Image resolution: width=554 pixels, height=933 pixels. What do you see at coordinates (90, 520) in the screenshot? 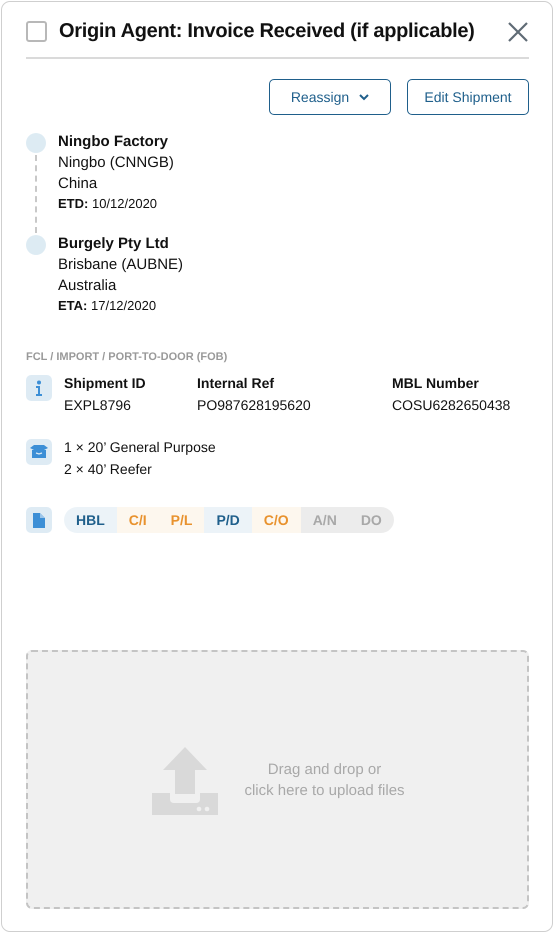
I see `document-tag: HBL` at bounding box center [90, 520].